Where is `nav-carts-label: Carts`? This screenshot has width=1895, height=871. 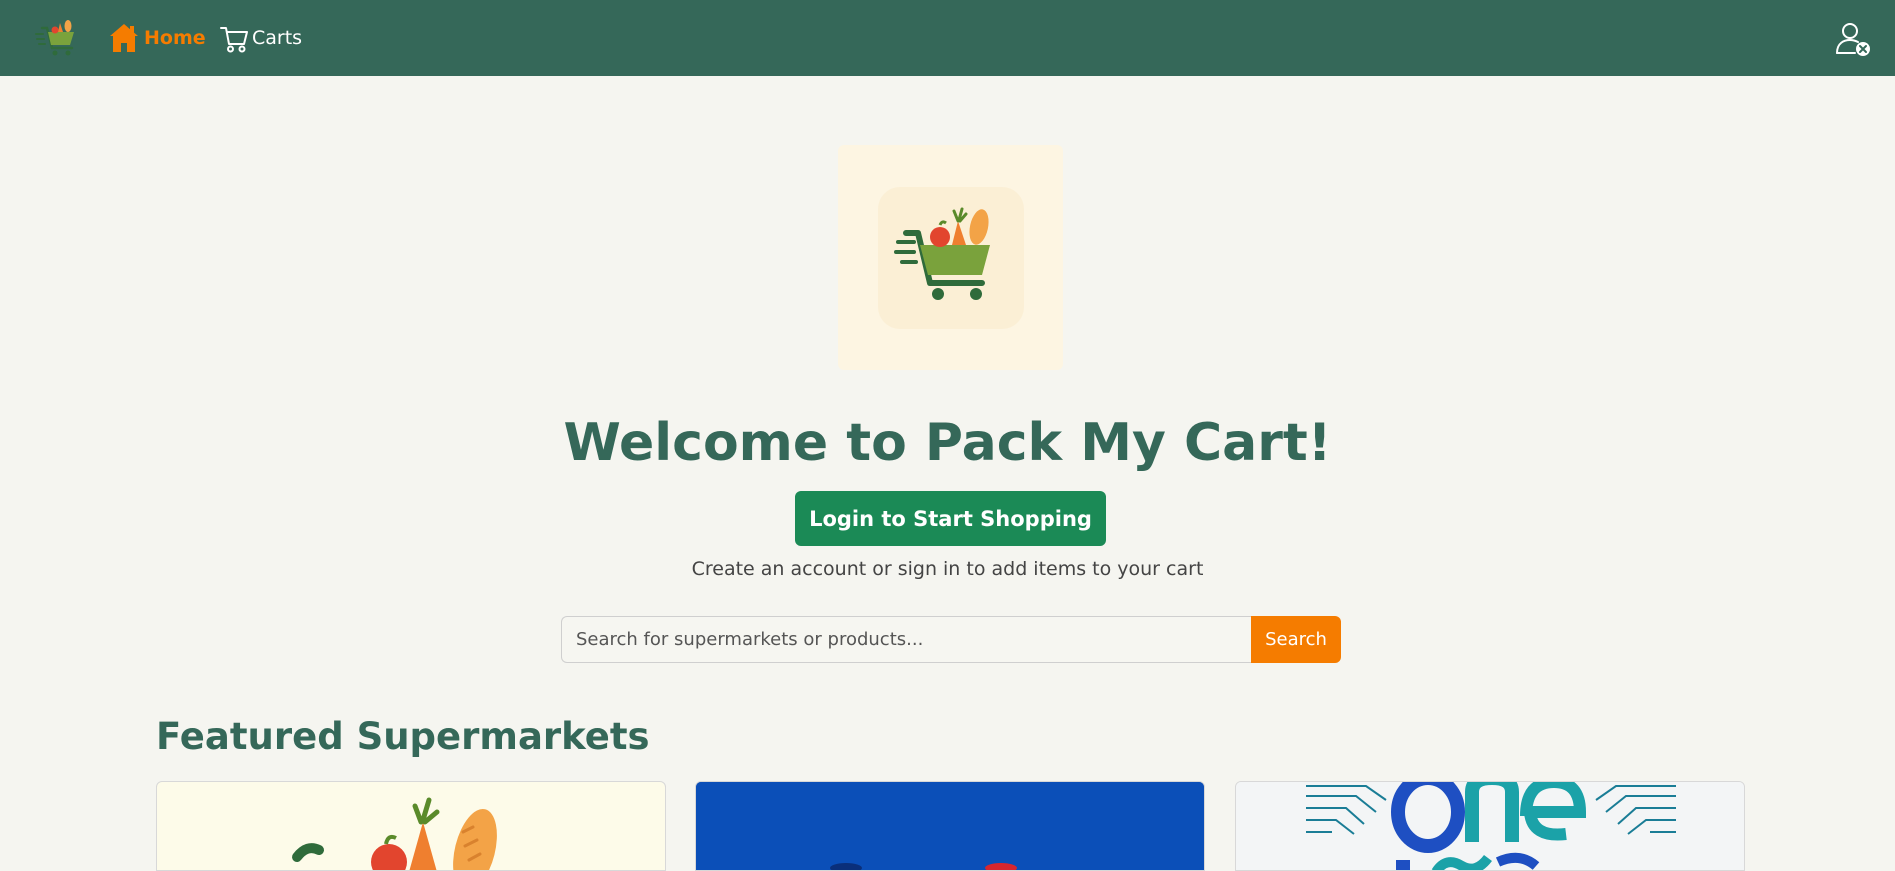
nav-carts-label: Carts is located at coordinates (277, 38).